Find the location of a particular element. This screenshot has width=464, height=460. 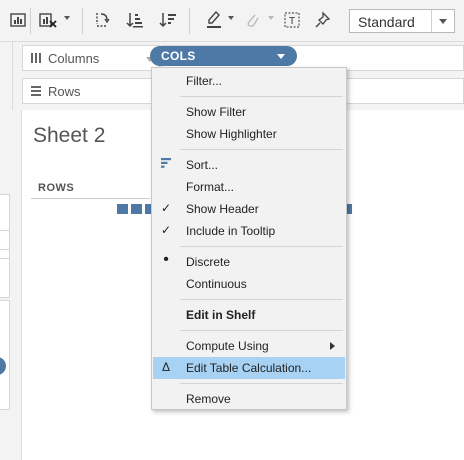

submenu-arrow-icon is located at coordinates (332, 346).